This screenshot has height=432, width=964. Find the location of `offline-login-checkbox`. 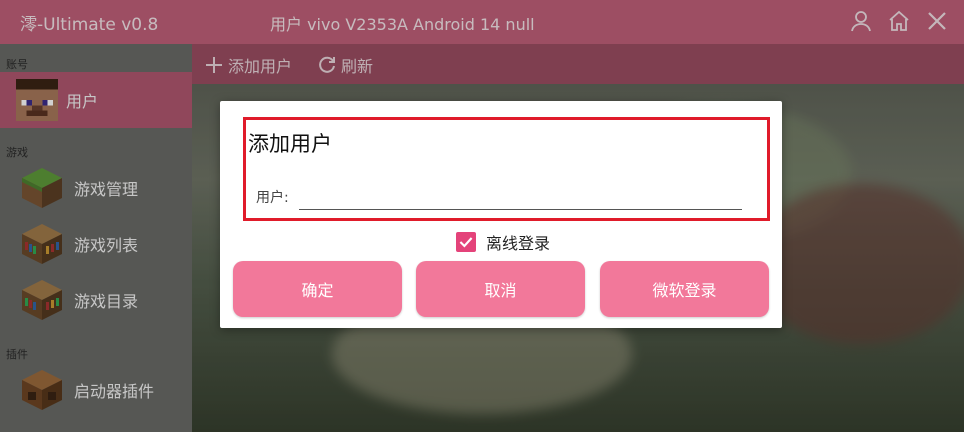

offline-login-checkbox is located at coordinates (466, 242).